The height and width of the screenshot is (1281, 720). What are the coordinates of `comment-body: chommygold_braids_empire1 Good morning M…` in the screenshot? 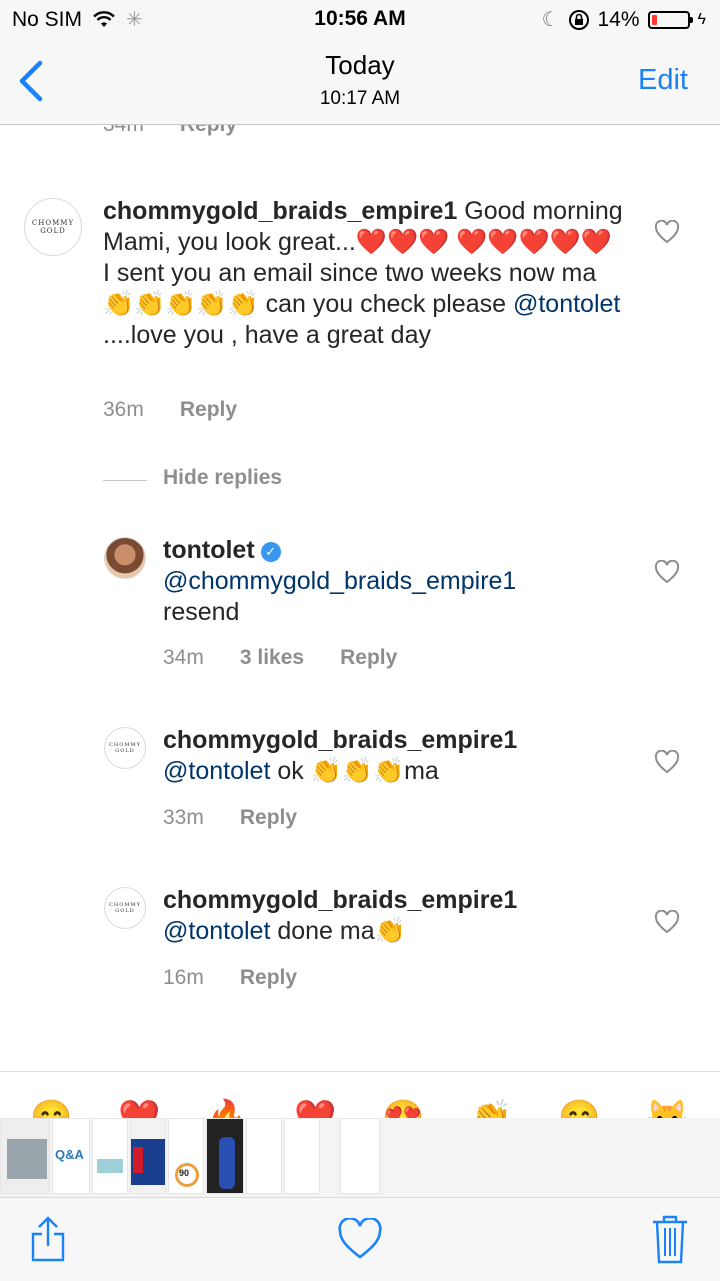 It's located at (363, 273).